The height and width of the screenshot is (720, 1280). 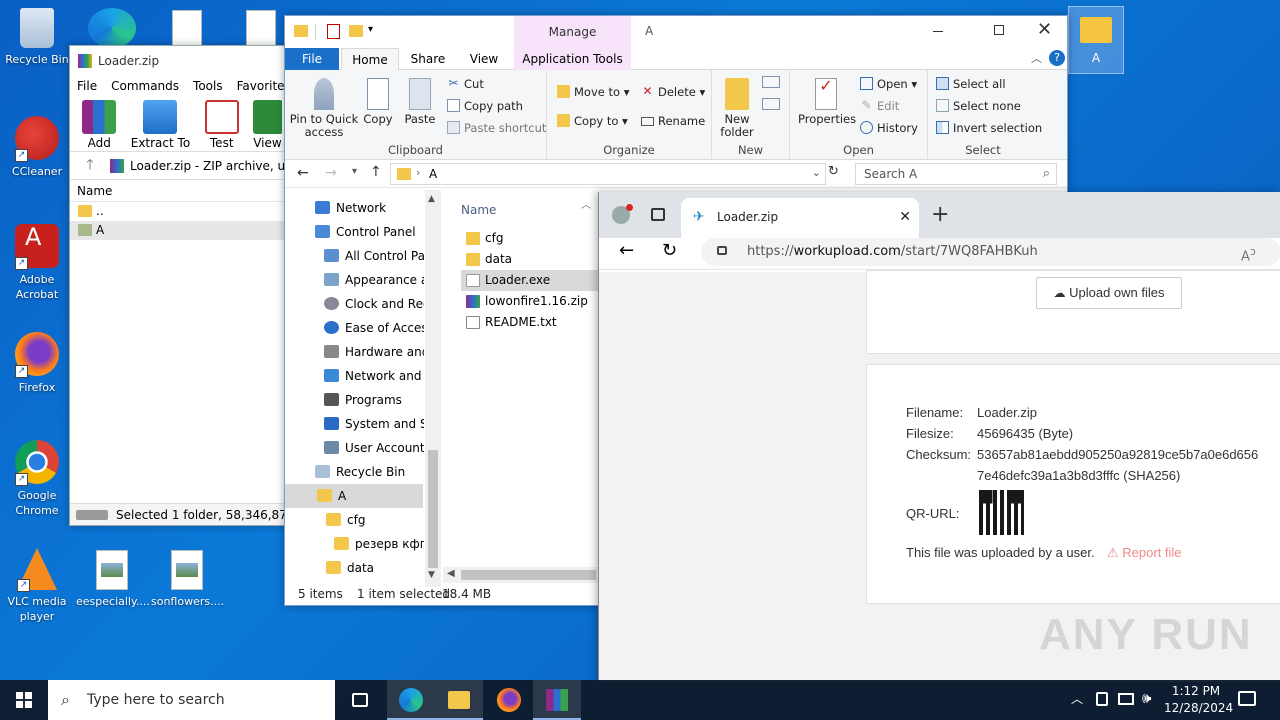 What do you see at coordinates (411, 700) in the screenshot?
I see `taskbar-edge` at bounding box center [411, 700].